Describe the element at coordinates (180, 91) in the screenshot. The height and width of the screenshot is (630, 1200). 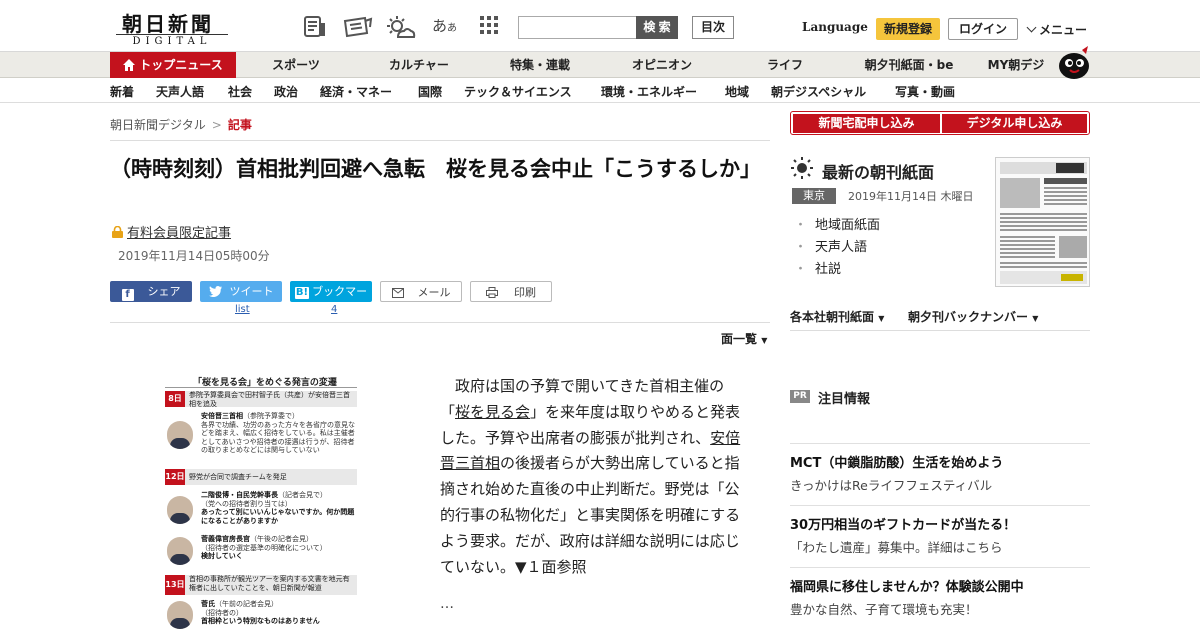
I see `snav-tenseijingo: 天声人語` at that location.